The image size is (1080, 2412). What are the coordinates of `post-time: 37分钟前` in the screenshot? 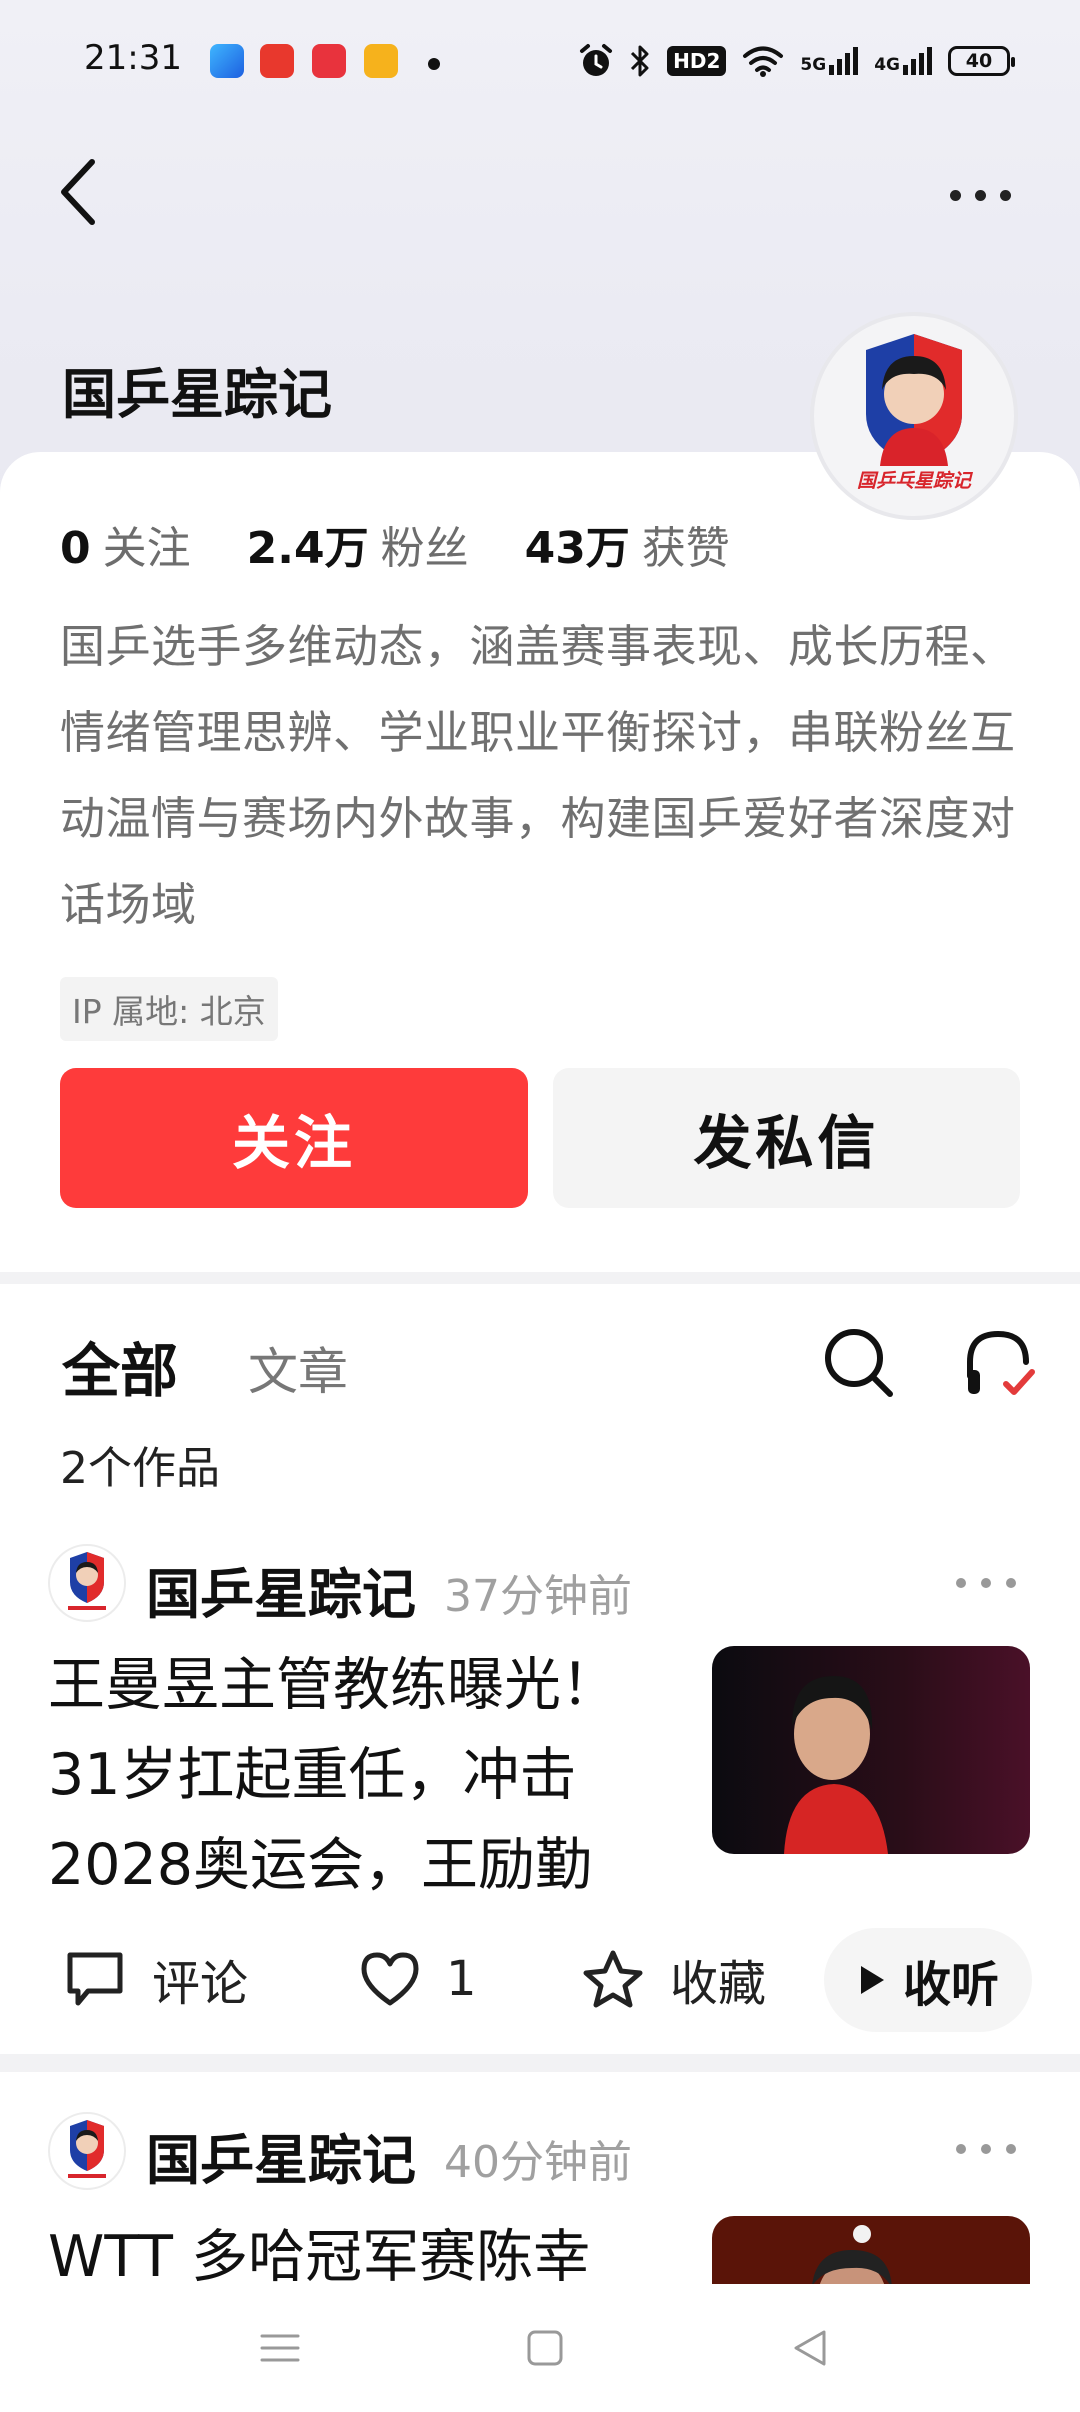 It's located at (538, 1596).